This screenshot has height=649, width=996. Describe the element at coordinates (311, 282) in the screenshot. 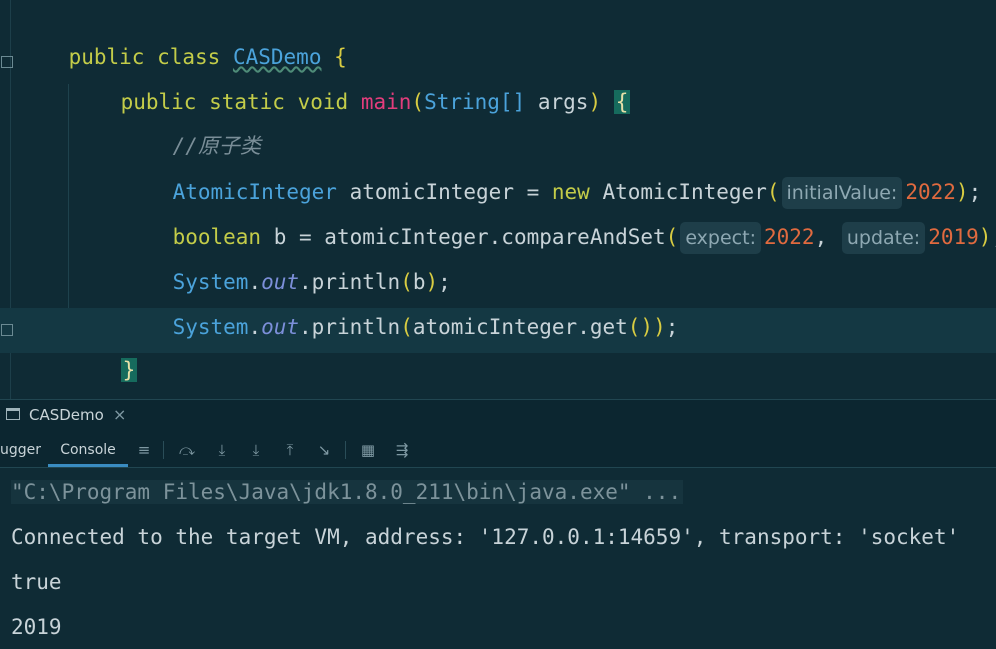

I see `code-line-6: System.out.println(b);` at that location.